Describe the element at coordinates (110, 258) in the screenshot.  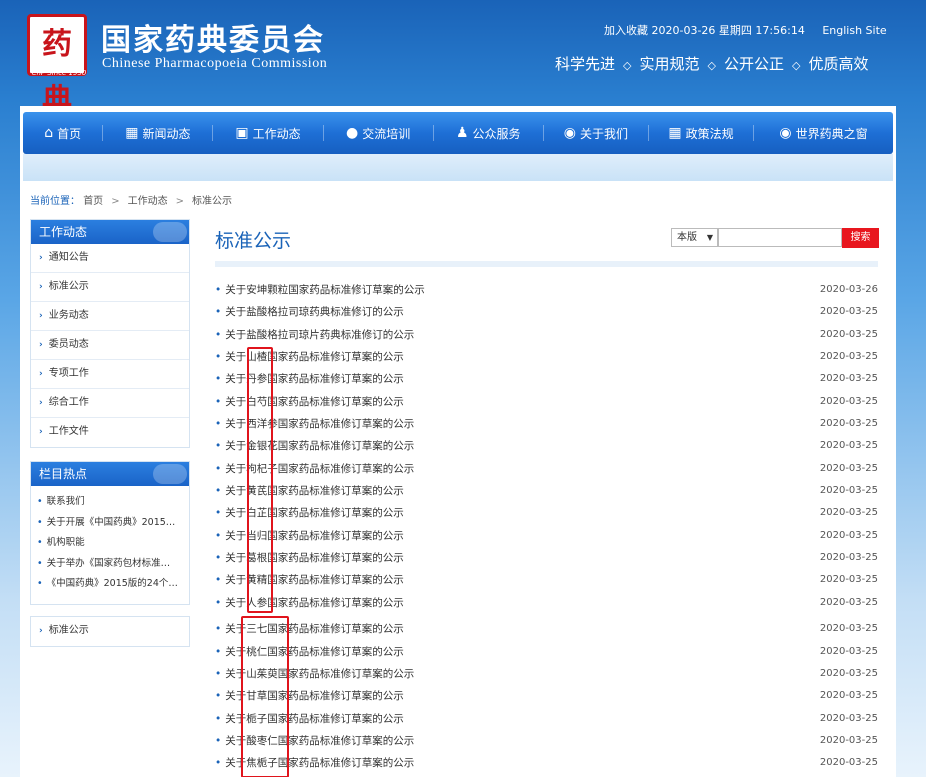
I see `sidebar-item: › 通知公告` at that location.